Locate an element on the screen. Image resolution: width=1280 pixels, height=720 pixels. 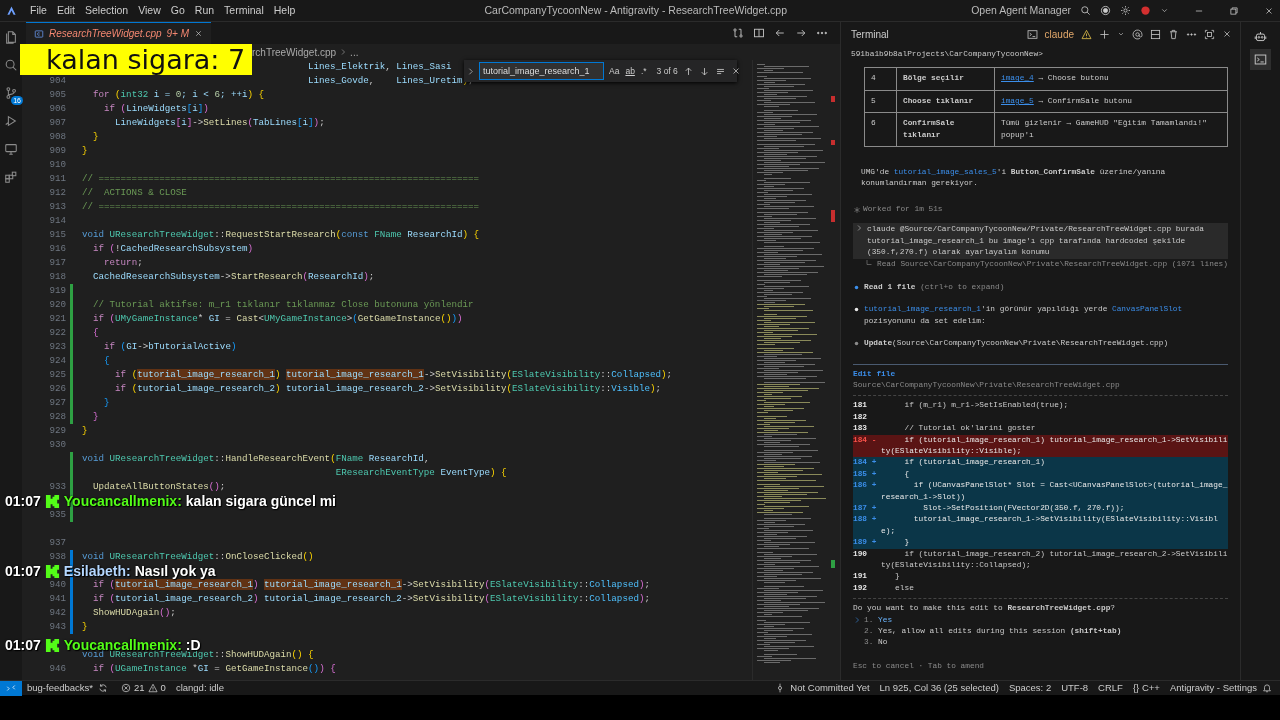
tab-status: 9+ M is located at coordinates (178, 34).